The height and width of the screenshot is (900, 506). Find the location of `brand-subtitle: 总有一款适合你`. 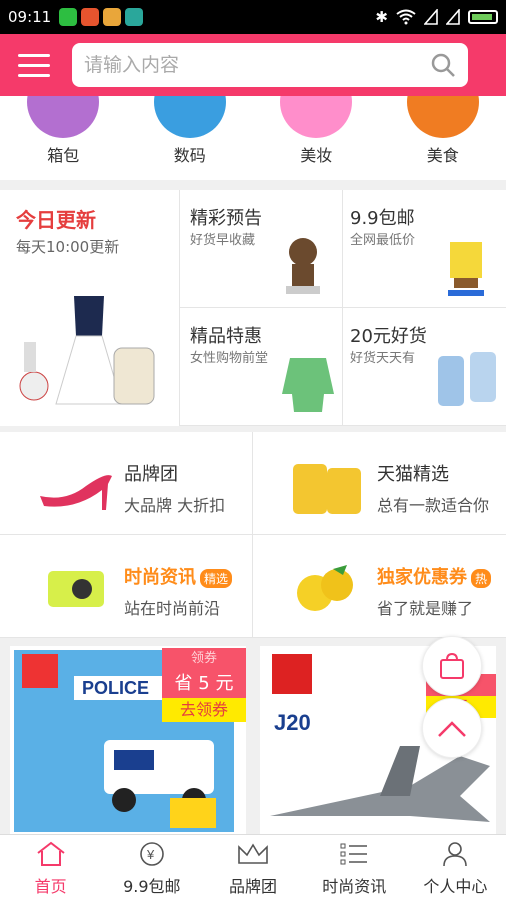

brand-subtitle: 总有一款适合你 is located at coordinates (433, 505).